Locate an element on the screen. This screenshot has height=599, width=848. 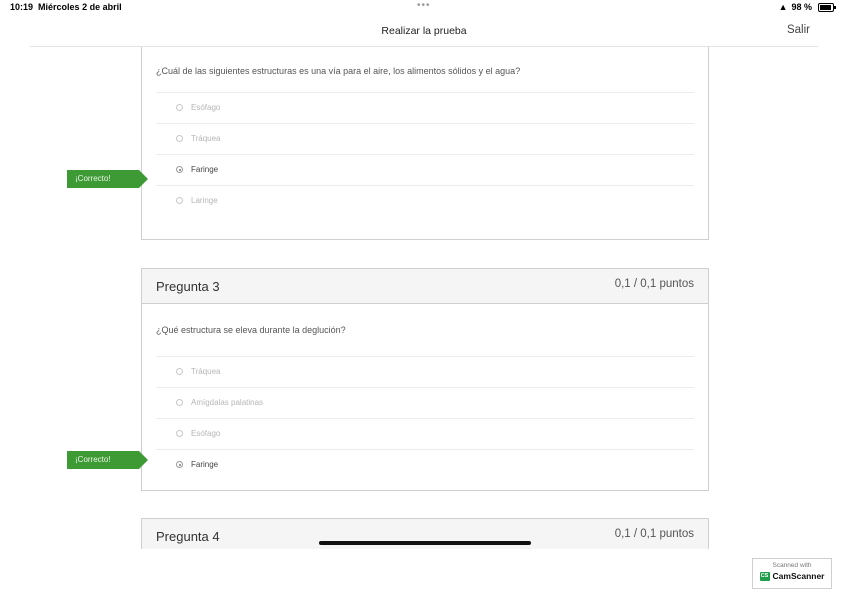
answer-option: Amígdalas palatinas is located at coordinates (425, 402).